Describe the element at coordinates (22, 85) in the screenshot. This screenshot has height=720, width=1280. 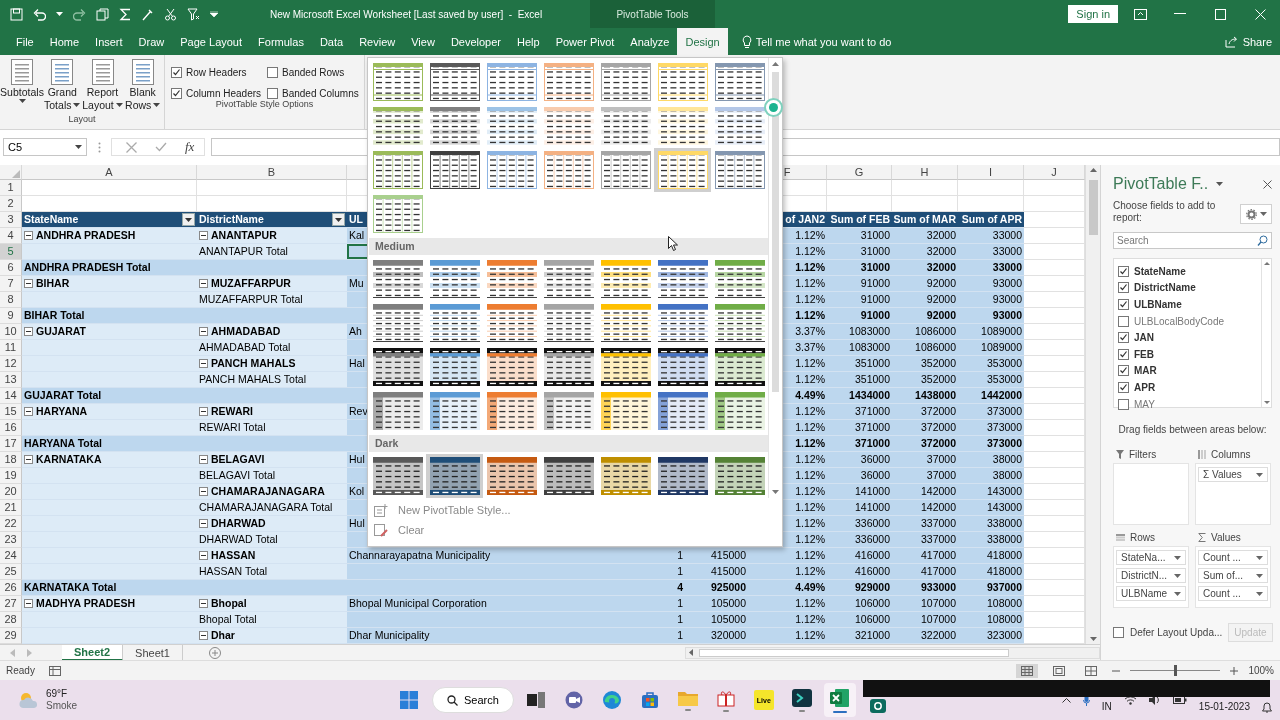
I see `layout-button: Subtotals` at that location.